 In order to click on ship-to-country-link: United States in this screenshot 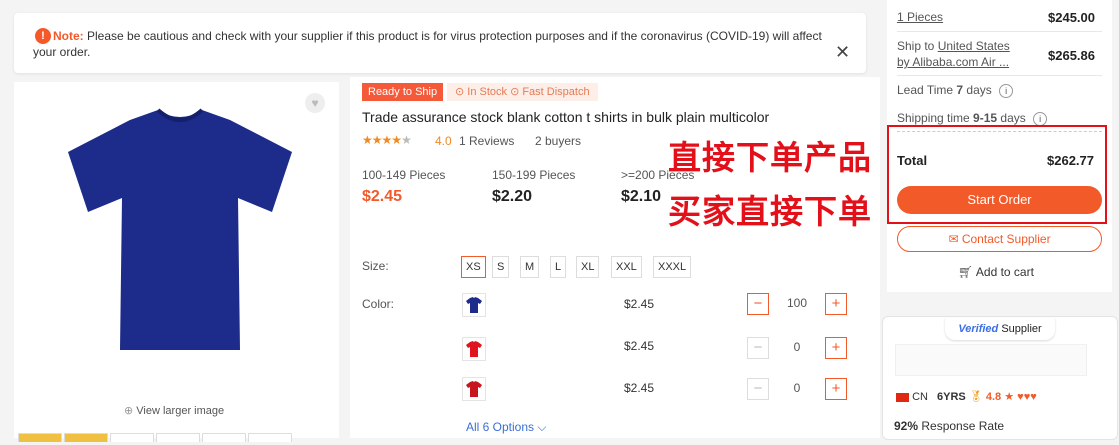, I will do `click(974, 46)`.